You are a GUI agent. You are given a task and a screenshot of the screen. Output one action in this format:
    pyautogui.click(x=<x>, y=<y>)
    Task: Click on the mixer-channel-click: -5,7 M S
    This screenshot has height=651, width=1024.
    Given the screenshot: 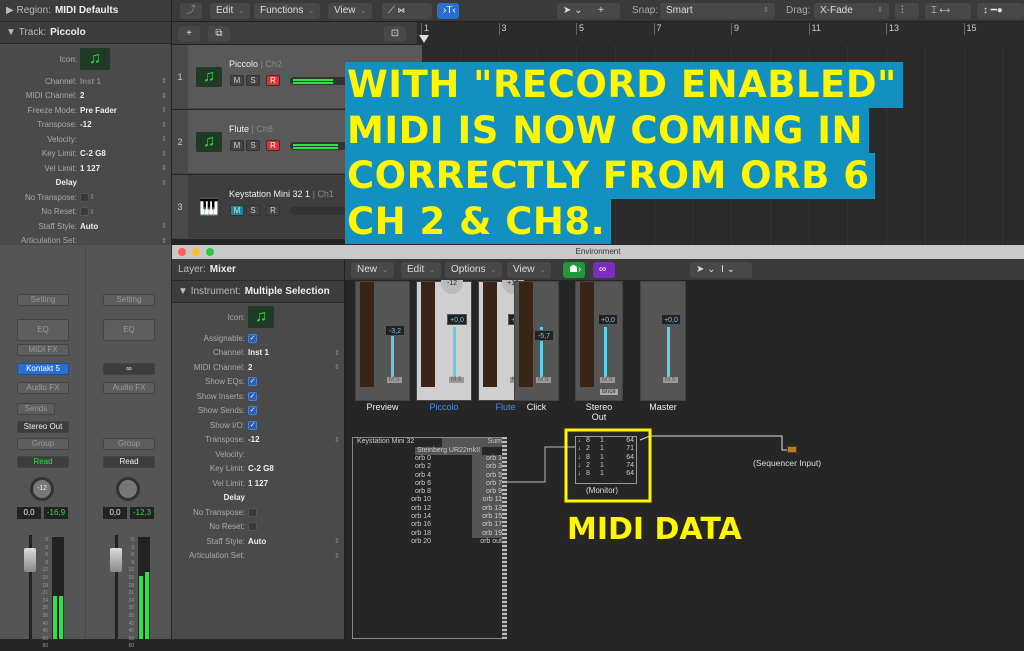 What is the action you would take?
    pyautogui.click(x=536, y=341)
    